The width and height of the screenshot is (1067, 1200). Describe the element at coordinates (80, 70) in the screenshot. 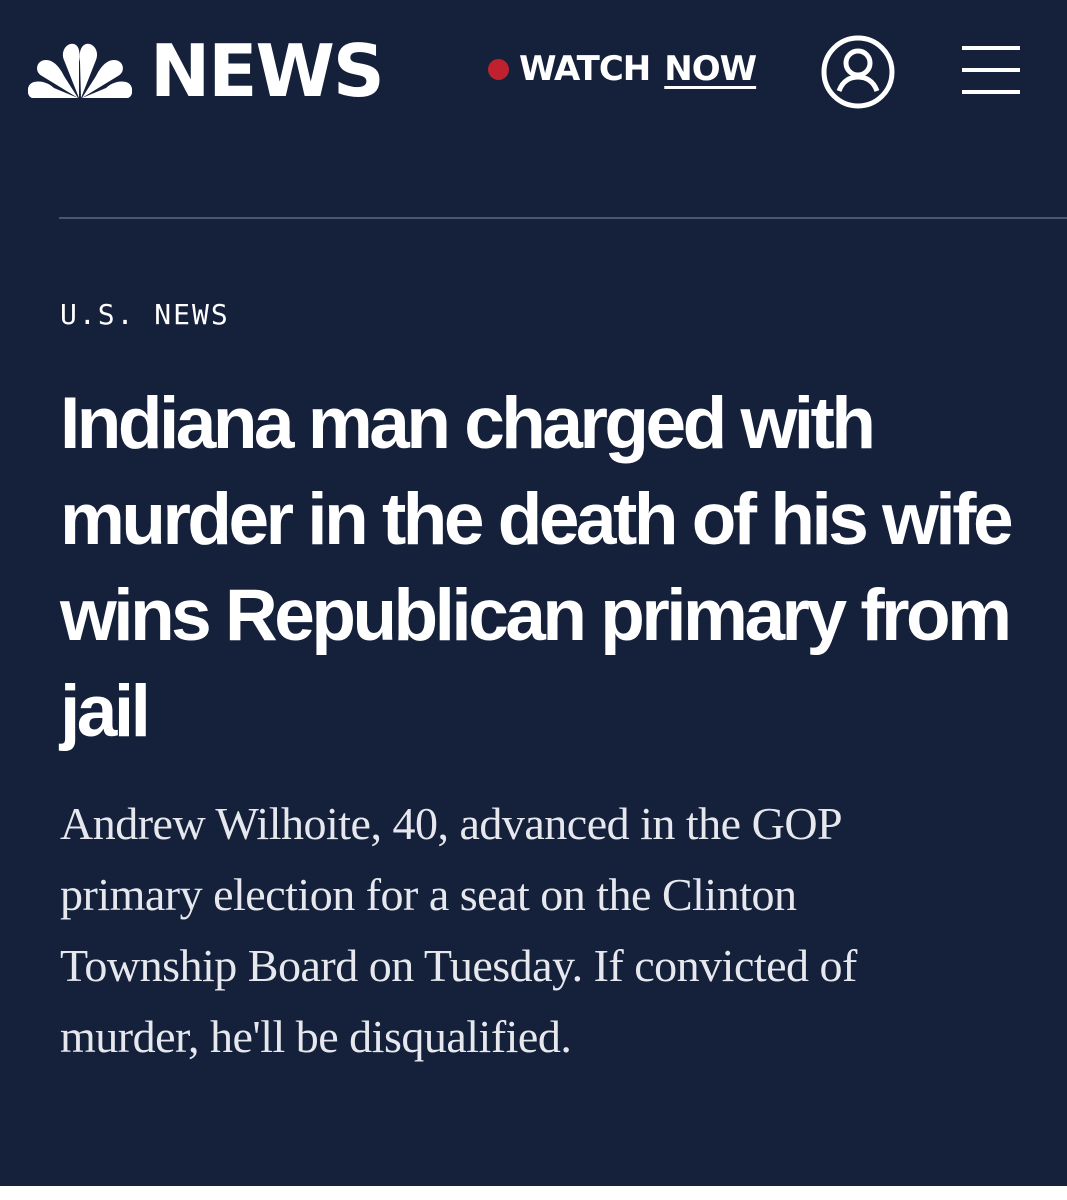

I see `nbc-peacock-icon` at that location.